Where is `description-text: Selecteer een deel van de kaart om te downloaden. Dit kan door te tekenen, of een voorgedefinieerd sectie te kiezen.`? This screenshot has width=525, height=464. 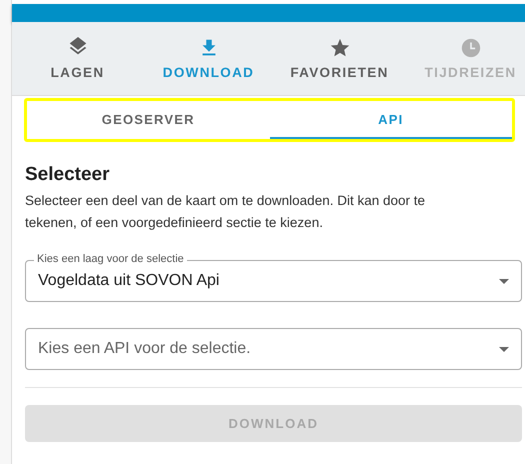 description-text: Selecteer een deel van de kaart om te downloaden. Dit kan door te tekenen, of een voorgedefinieerd sectie te kiezen. is located at coordinates (225, 212).